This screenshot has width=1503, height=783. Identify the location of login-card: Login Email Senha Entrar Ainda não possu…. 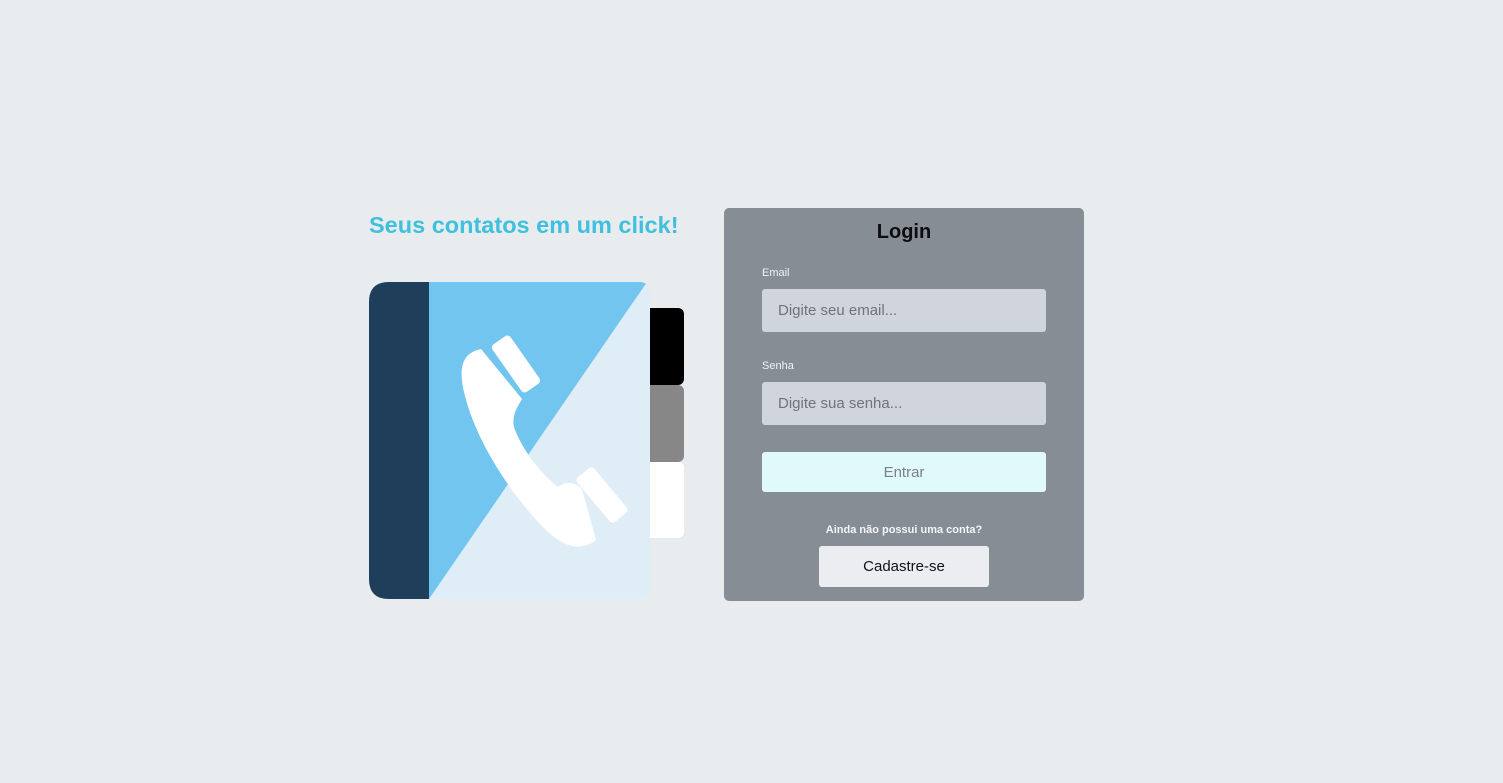
(904, 404).